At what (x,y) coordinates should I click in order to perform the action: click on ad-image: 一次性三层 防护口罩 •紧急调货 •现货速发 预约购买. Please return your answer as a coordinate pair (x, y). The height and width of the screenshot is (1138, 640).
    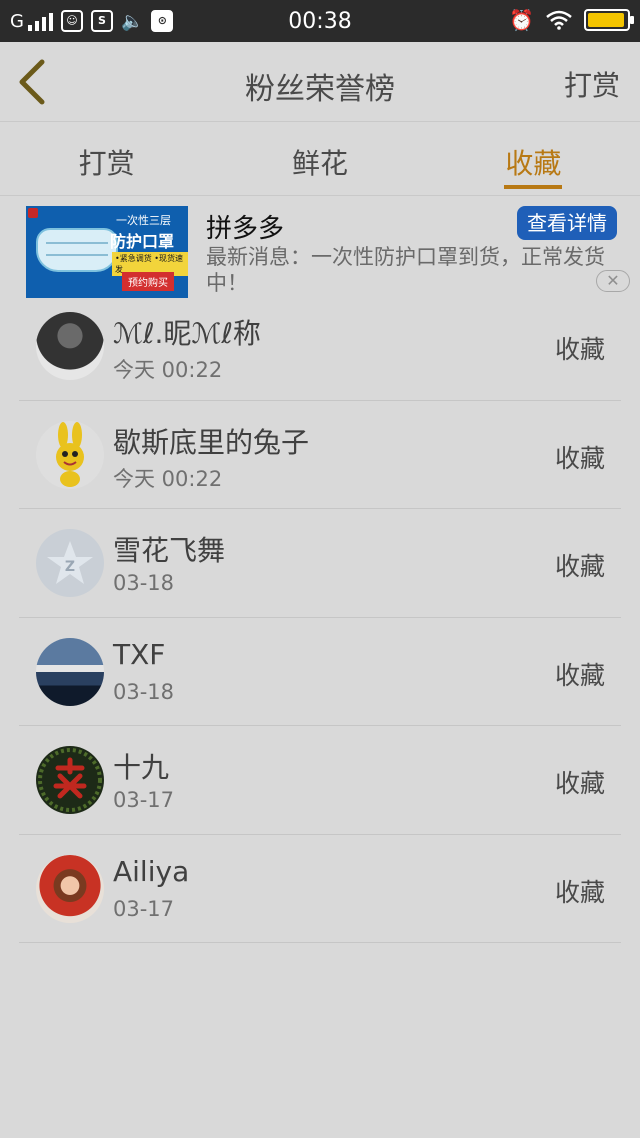
    Looking at the image, I should click on (107, 252).